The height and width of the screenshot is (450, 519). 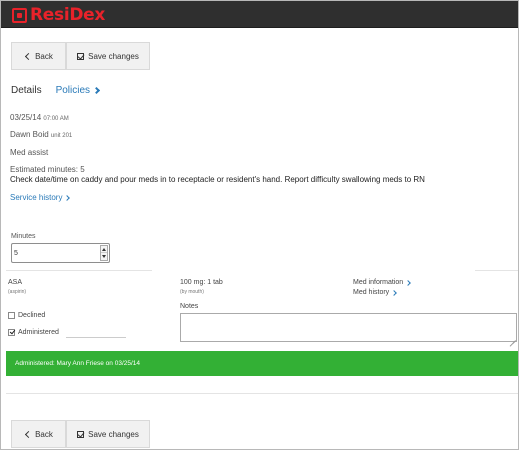 What do you see at coordinates (32, 315) in the screenshot?
I see `declined-label: Declined` at bounding box center [32, 315].